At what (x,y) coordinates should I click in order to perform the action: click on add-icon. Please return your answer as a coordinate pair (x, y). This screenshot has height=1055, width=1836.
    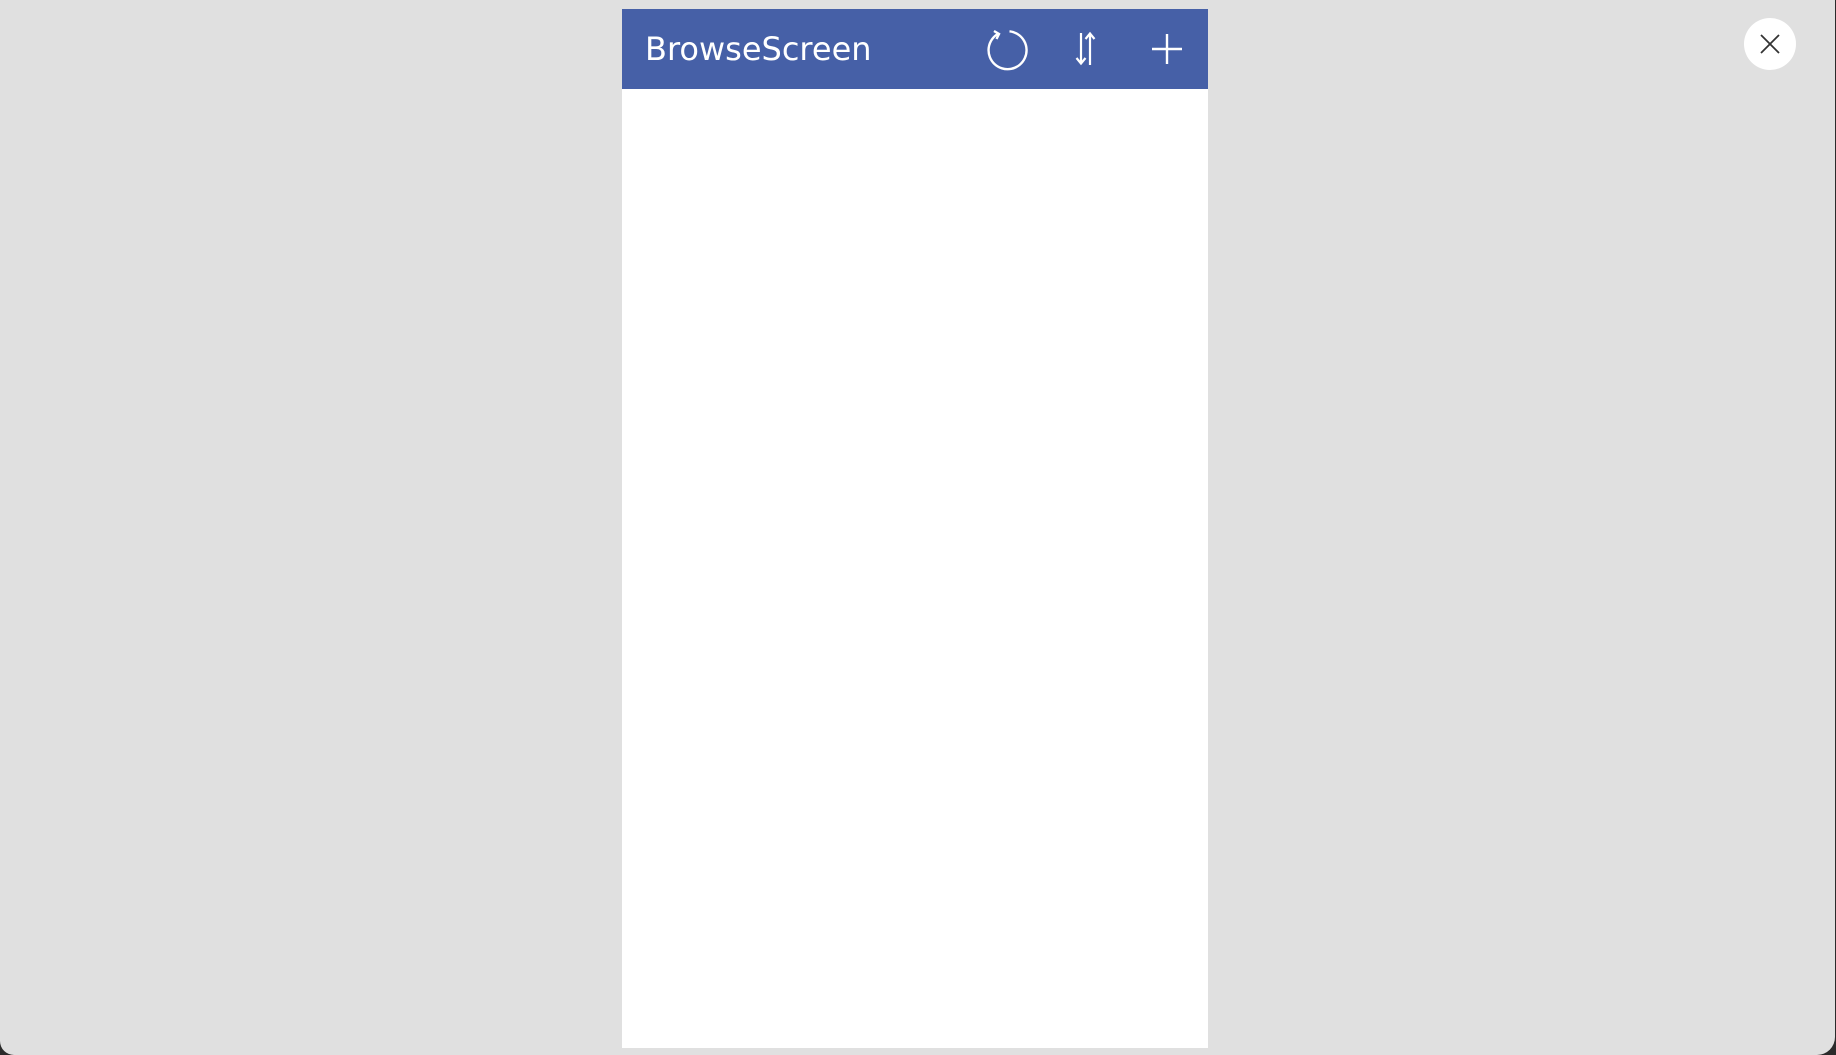
    Looking at the image, I should click on (1167, 49).